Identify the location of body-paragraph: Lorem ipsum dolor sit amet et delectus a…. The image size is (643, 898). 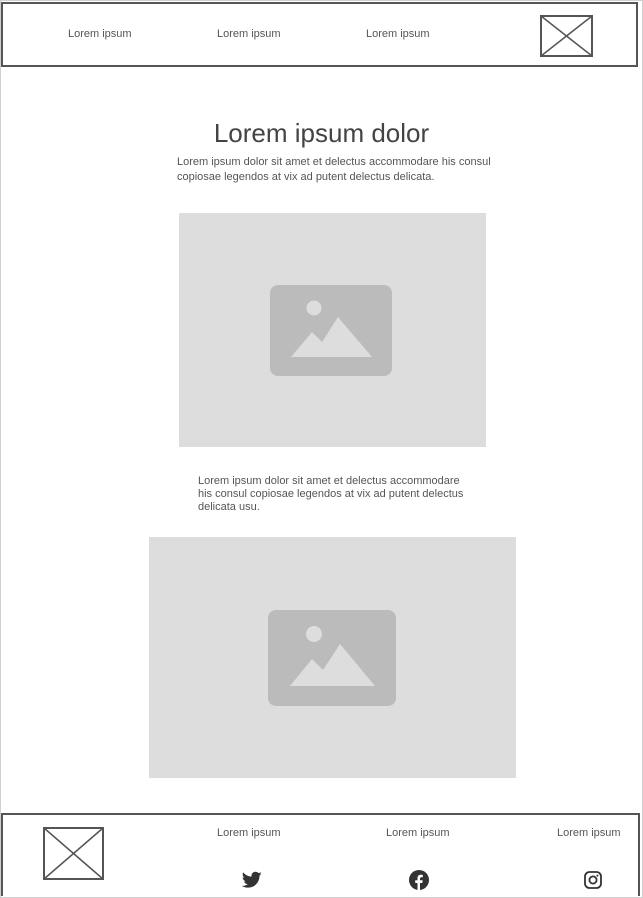
(331, 494).